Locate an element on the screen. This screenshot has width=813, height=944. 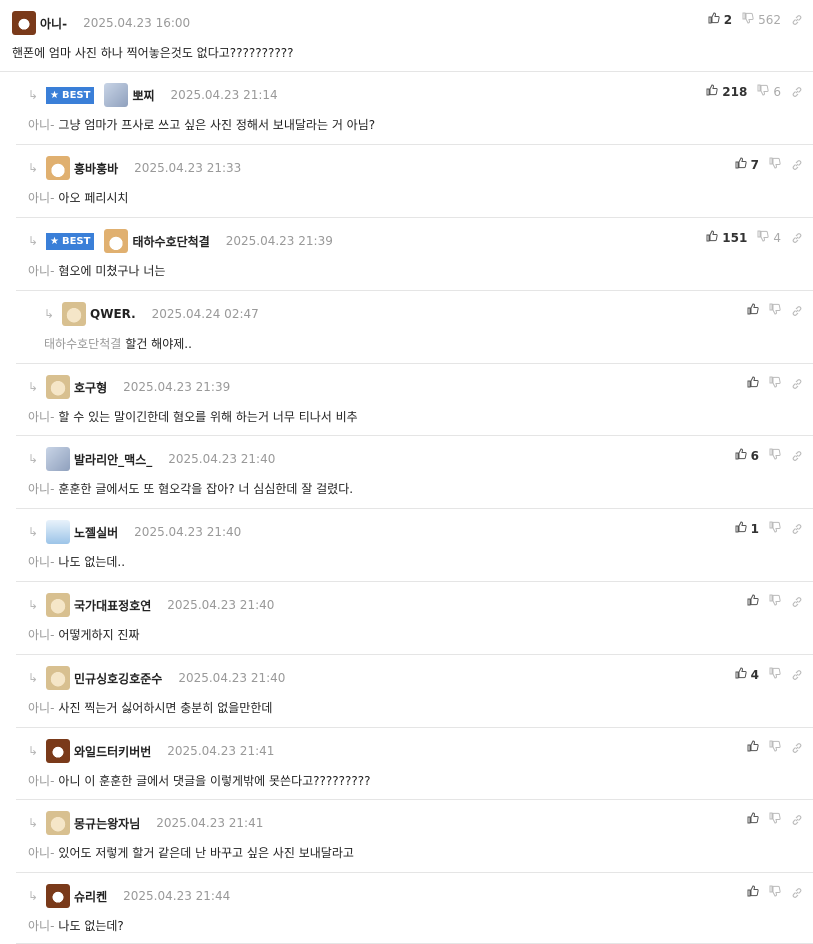
comment-header: ↳ 호구형 2025.04.23 21:39 is located at coordinates (420, 387).